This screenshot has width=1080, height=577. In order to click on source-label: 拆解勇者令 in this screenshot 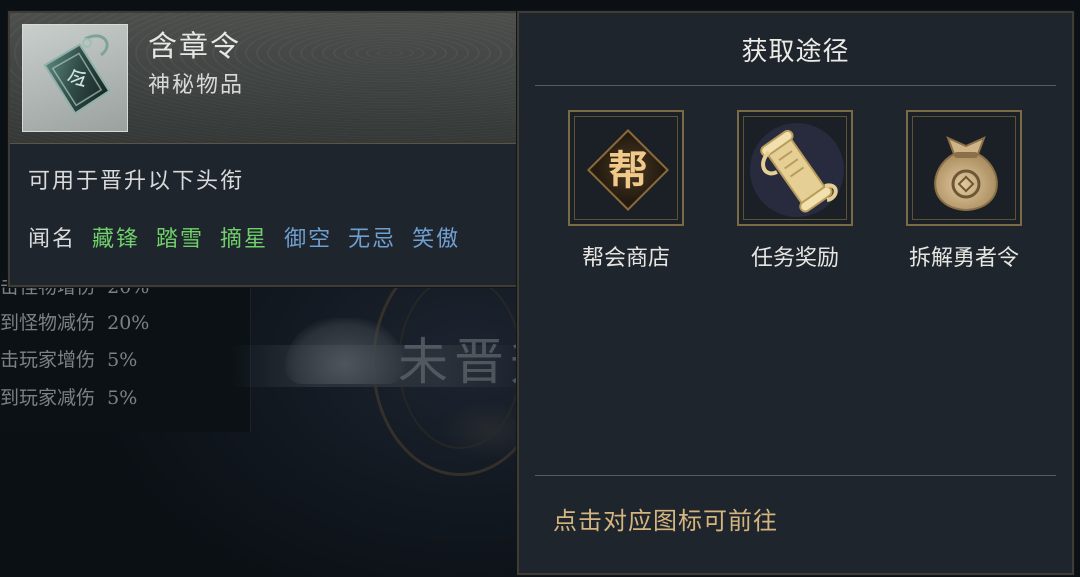, I will do `click(963, 258)`.